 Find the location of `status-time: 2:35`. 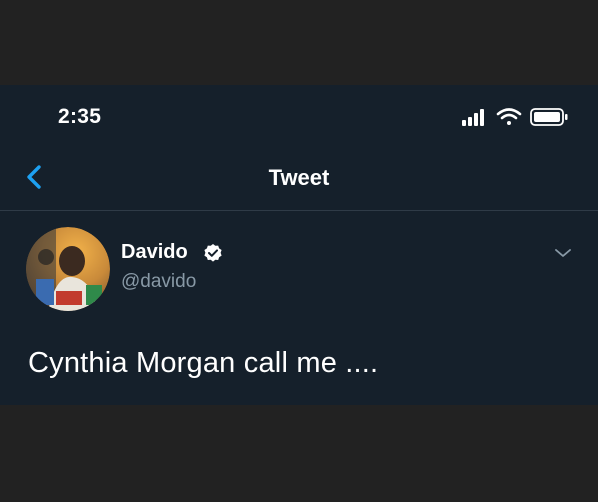

status-time: 2:35 is located at coordinates (80, 116).